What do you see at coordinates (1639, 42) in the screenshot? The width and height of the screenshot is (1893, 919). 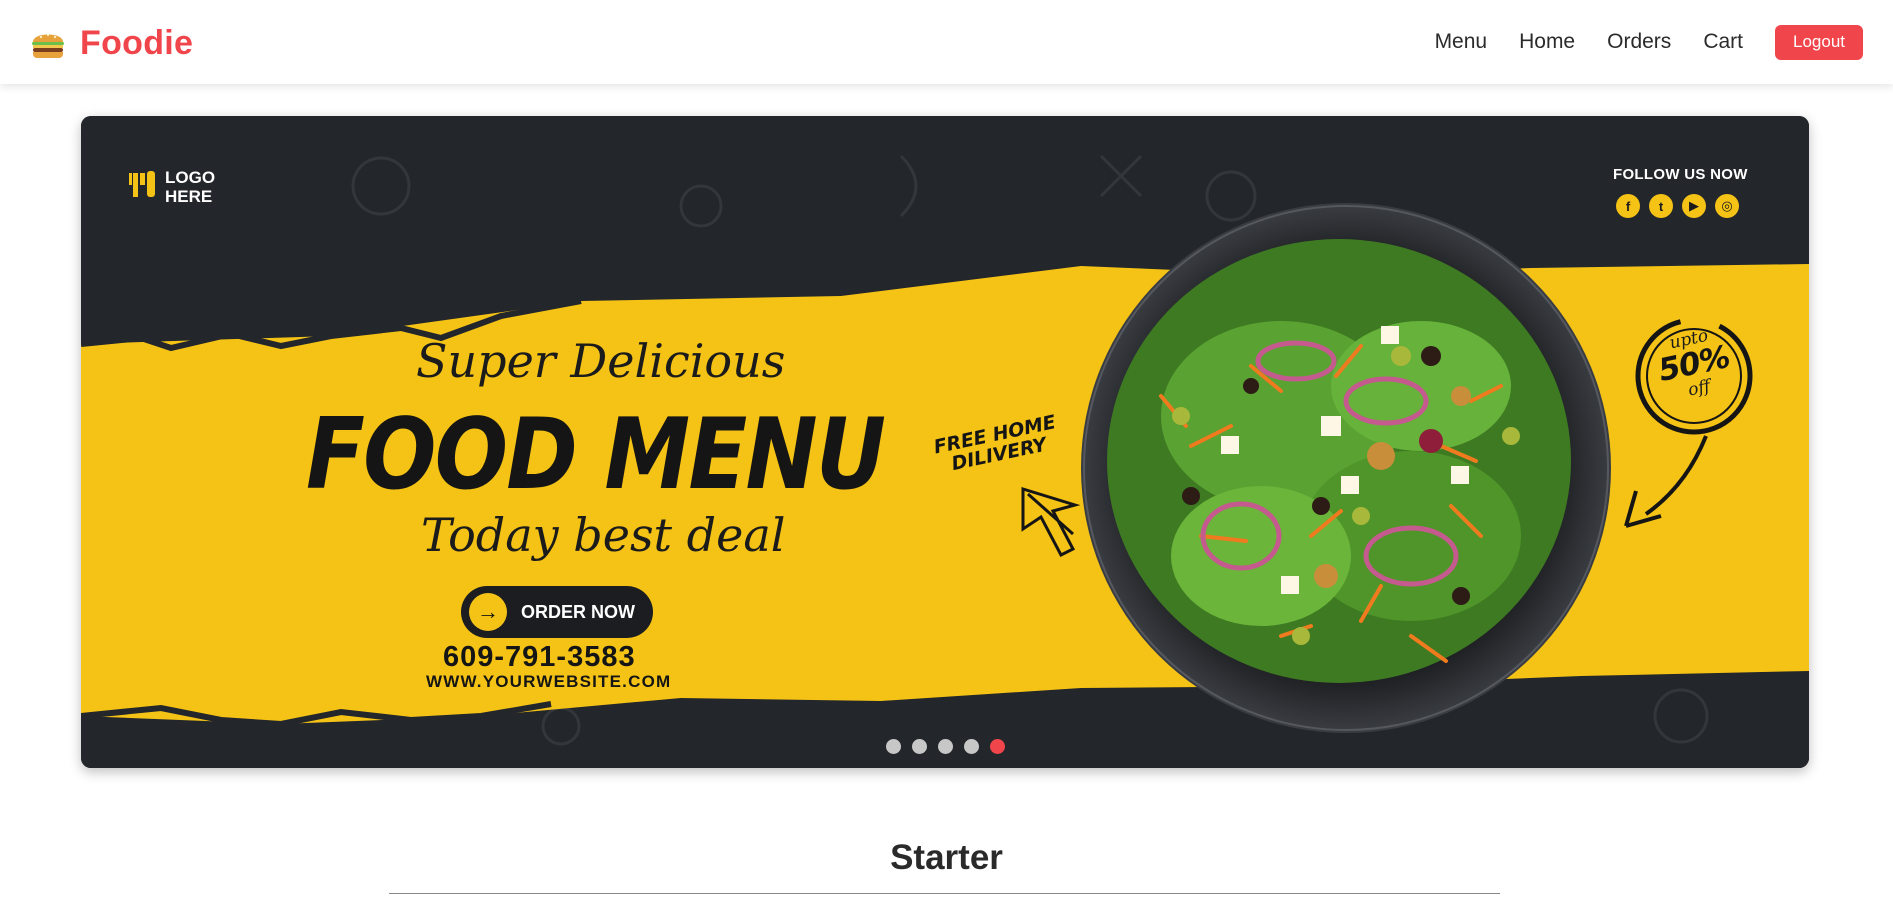 I see `nav-orders: Orders` at bounding box center [1639, 42].